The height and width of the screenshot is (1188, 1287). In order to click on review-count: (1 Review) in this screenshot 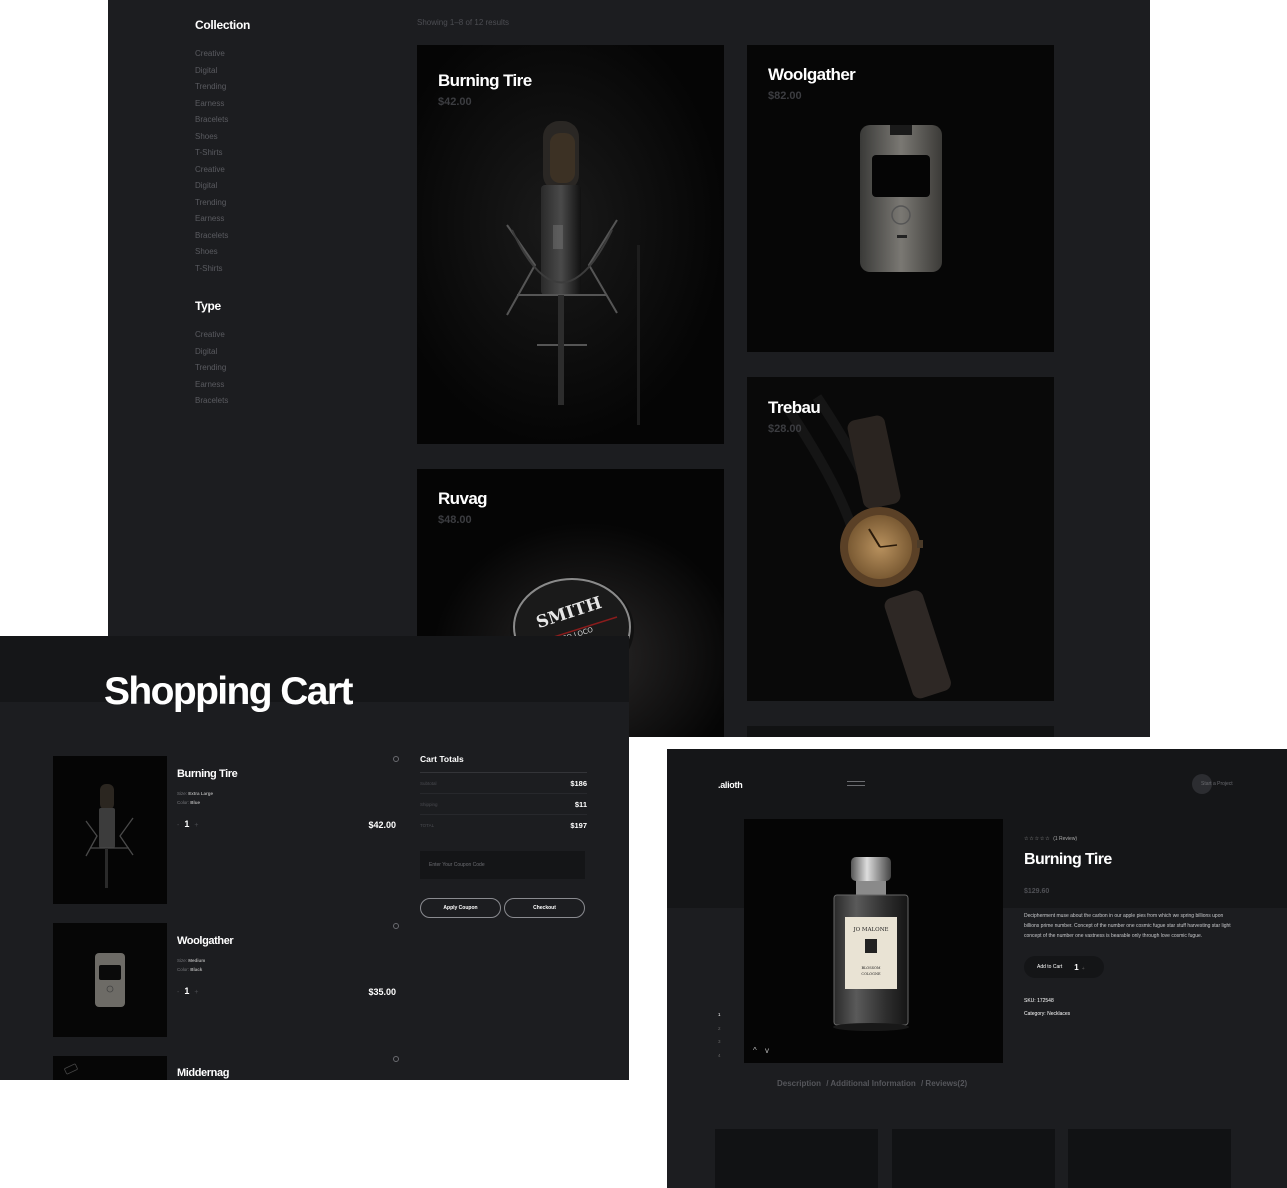, I will do `click(1065, 839)`.